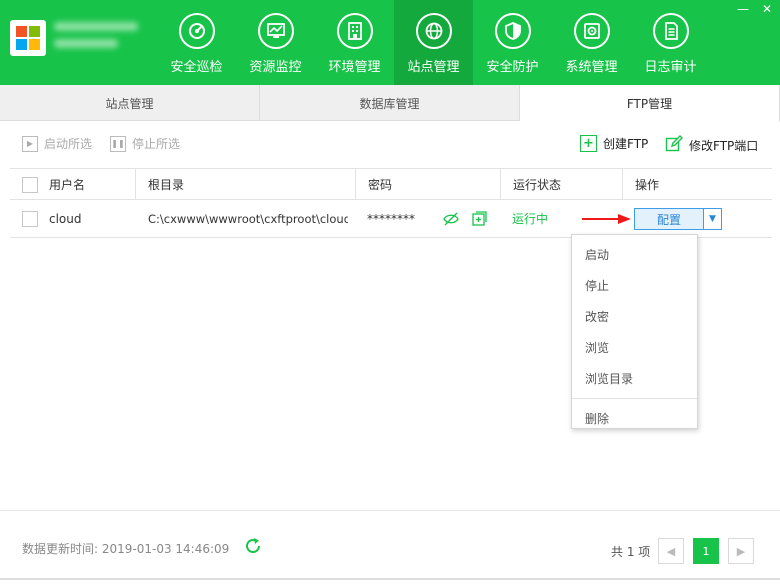 The height and width of the screenshot is (585, 780). I want to click on nav-label: 系统管理, so click(591, 67).